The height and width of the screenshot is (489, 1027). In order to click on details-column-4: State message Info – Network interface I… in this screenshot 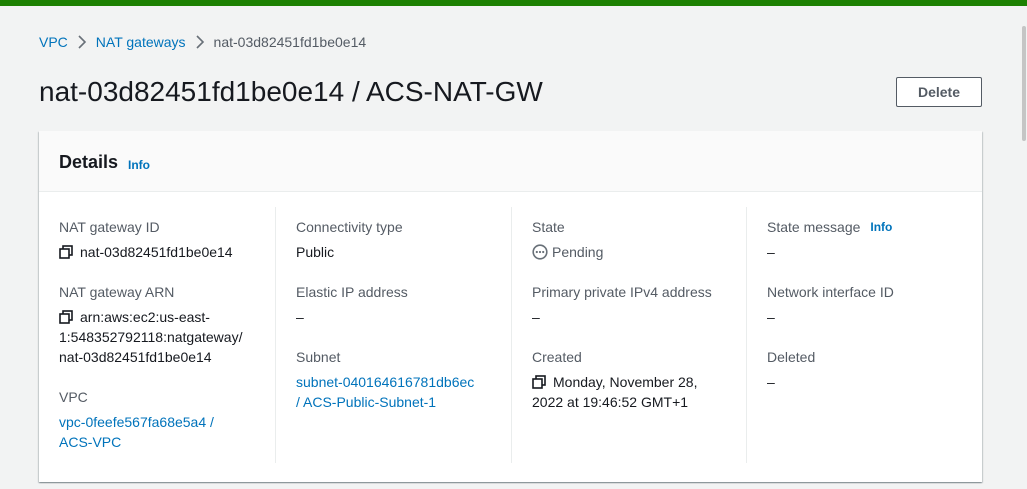, I will do `click(864, 335)`.